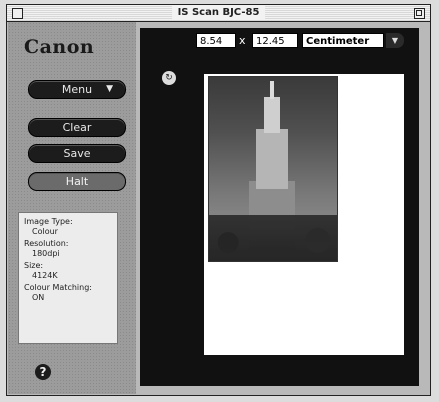 This screenshot has width=439, height=402. What do you see at coordinates (272, 115) in the screenshot?
I see `tower-top` at bounding box center [272, 115].